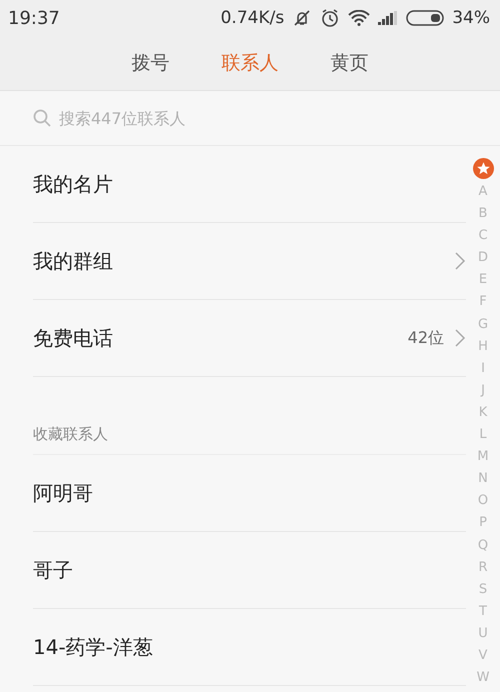 The width and height of the screenshot is (500, 692). I want to click on index-letter: U, so click(483, 633).